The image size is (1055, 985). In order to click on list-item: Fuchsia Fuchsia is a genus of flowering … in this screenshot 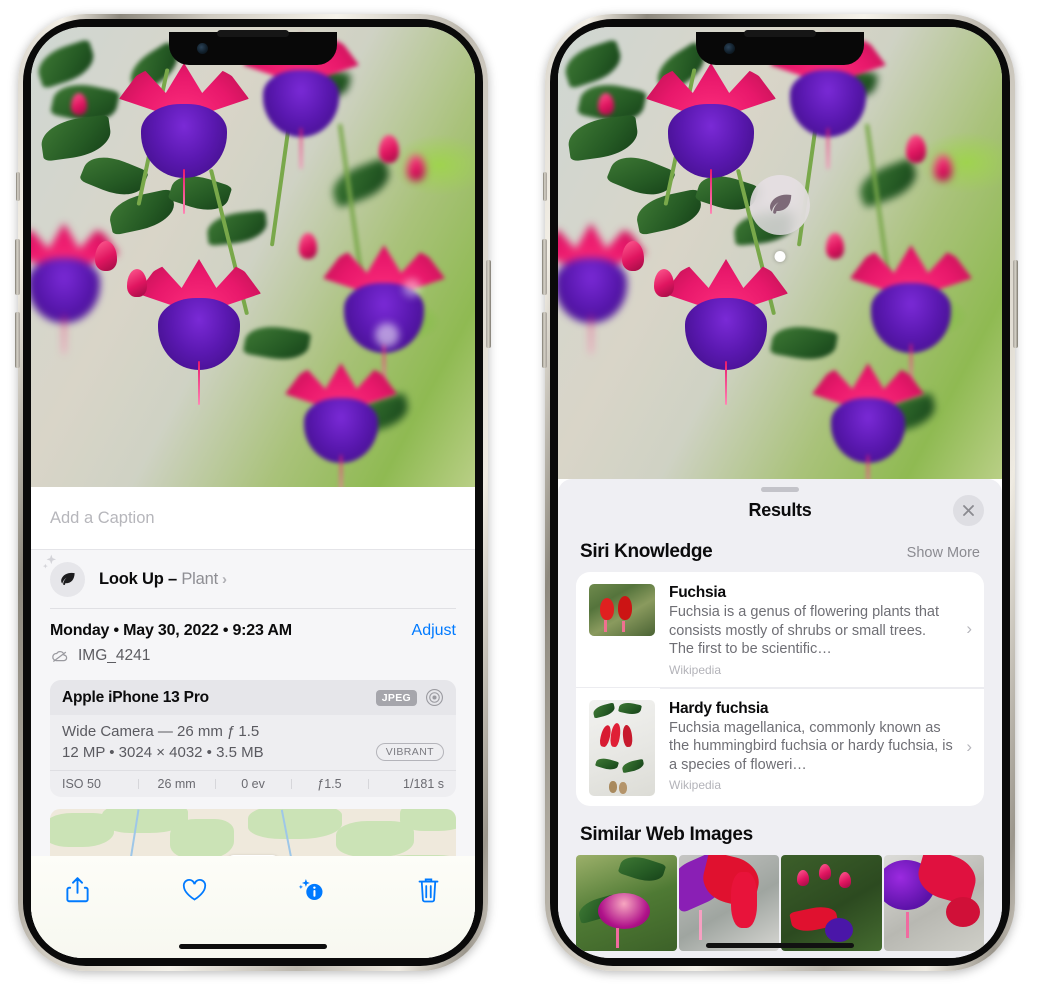, I will do `click(780, 629)`.